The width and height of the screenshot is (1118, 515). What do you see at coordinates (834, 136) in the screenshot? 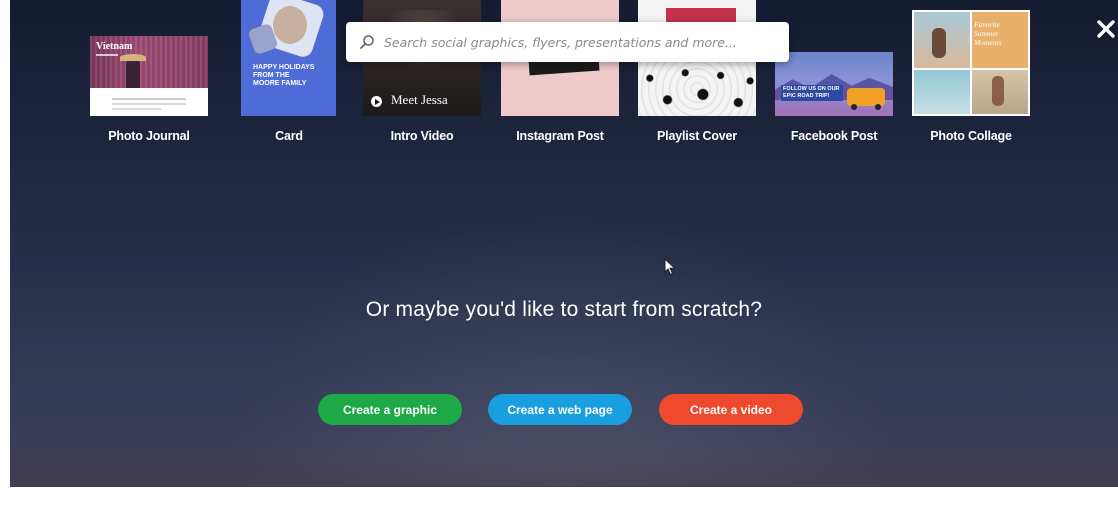
I see `facebook-post-label: Facebook Post` at bounding box center [834, 136].